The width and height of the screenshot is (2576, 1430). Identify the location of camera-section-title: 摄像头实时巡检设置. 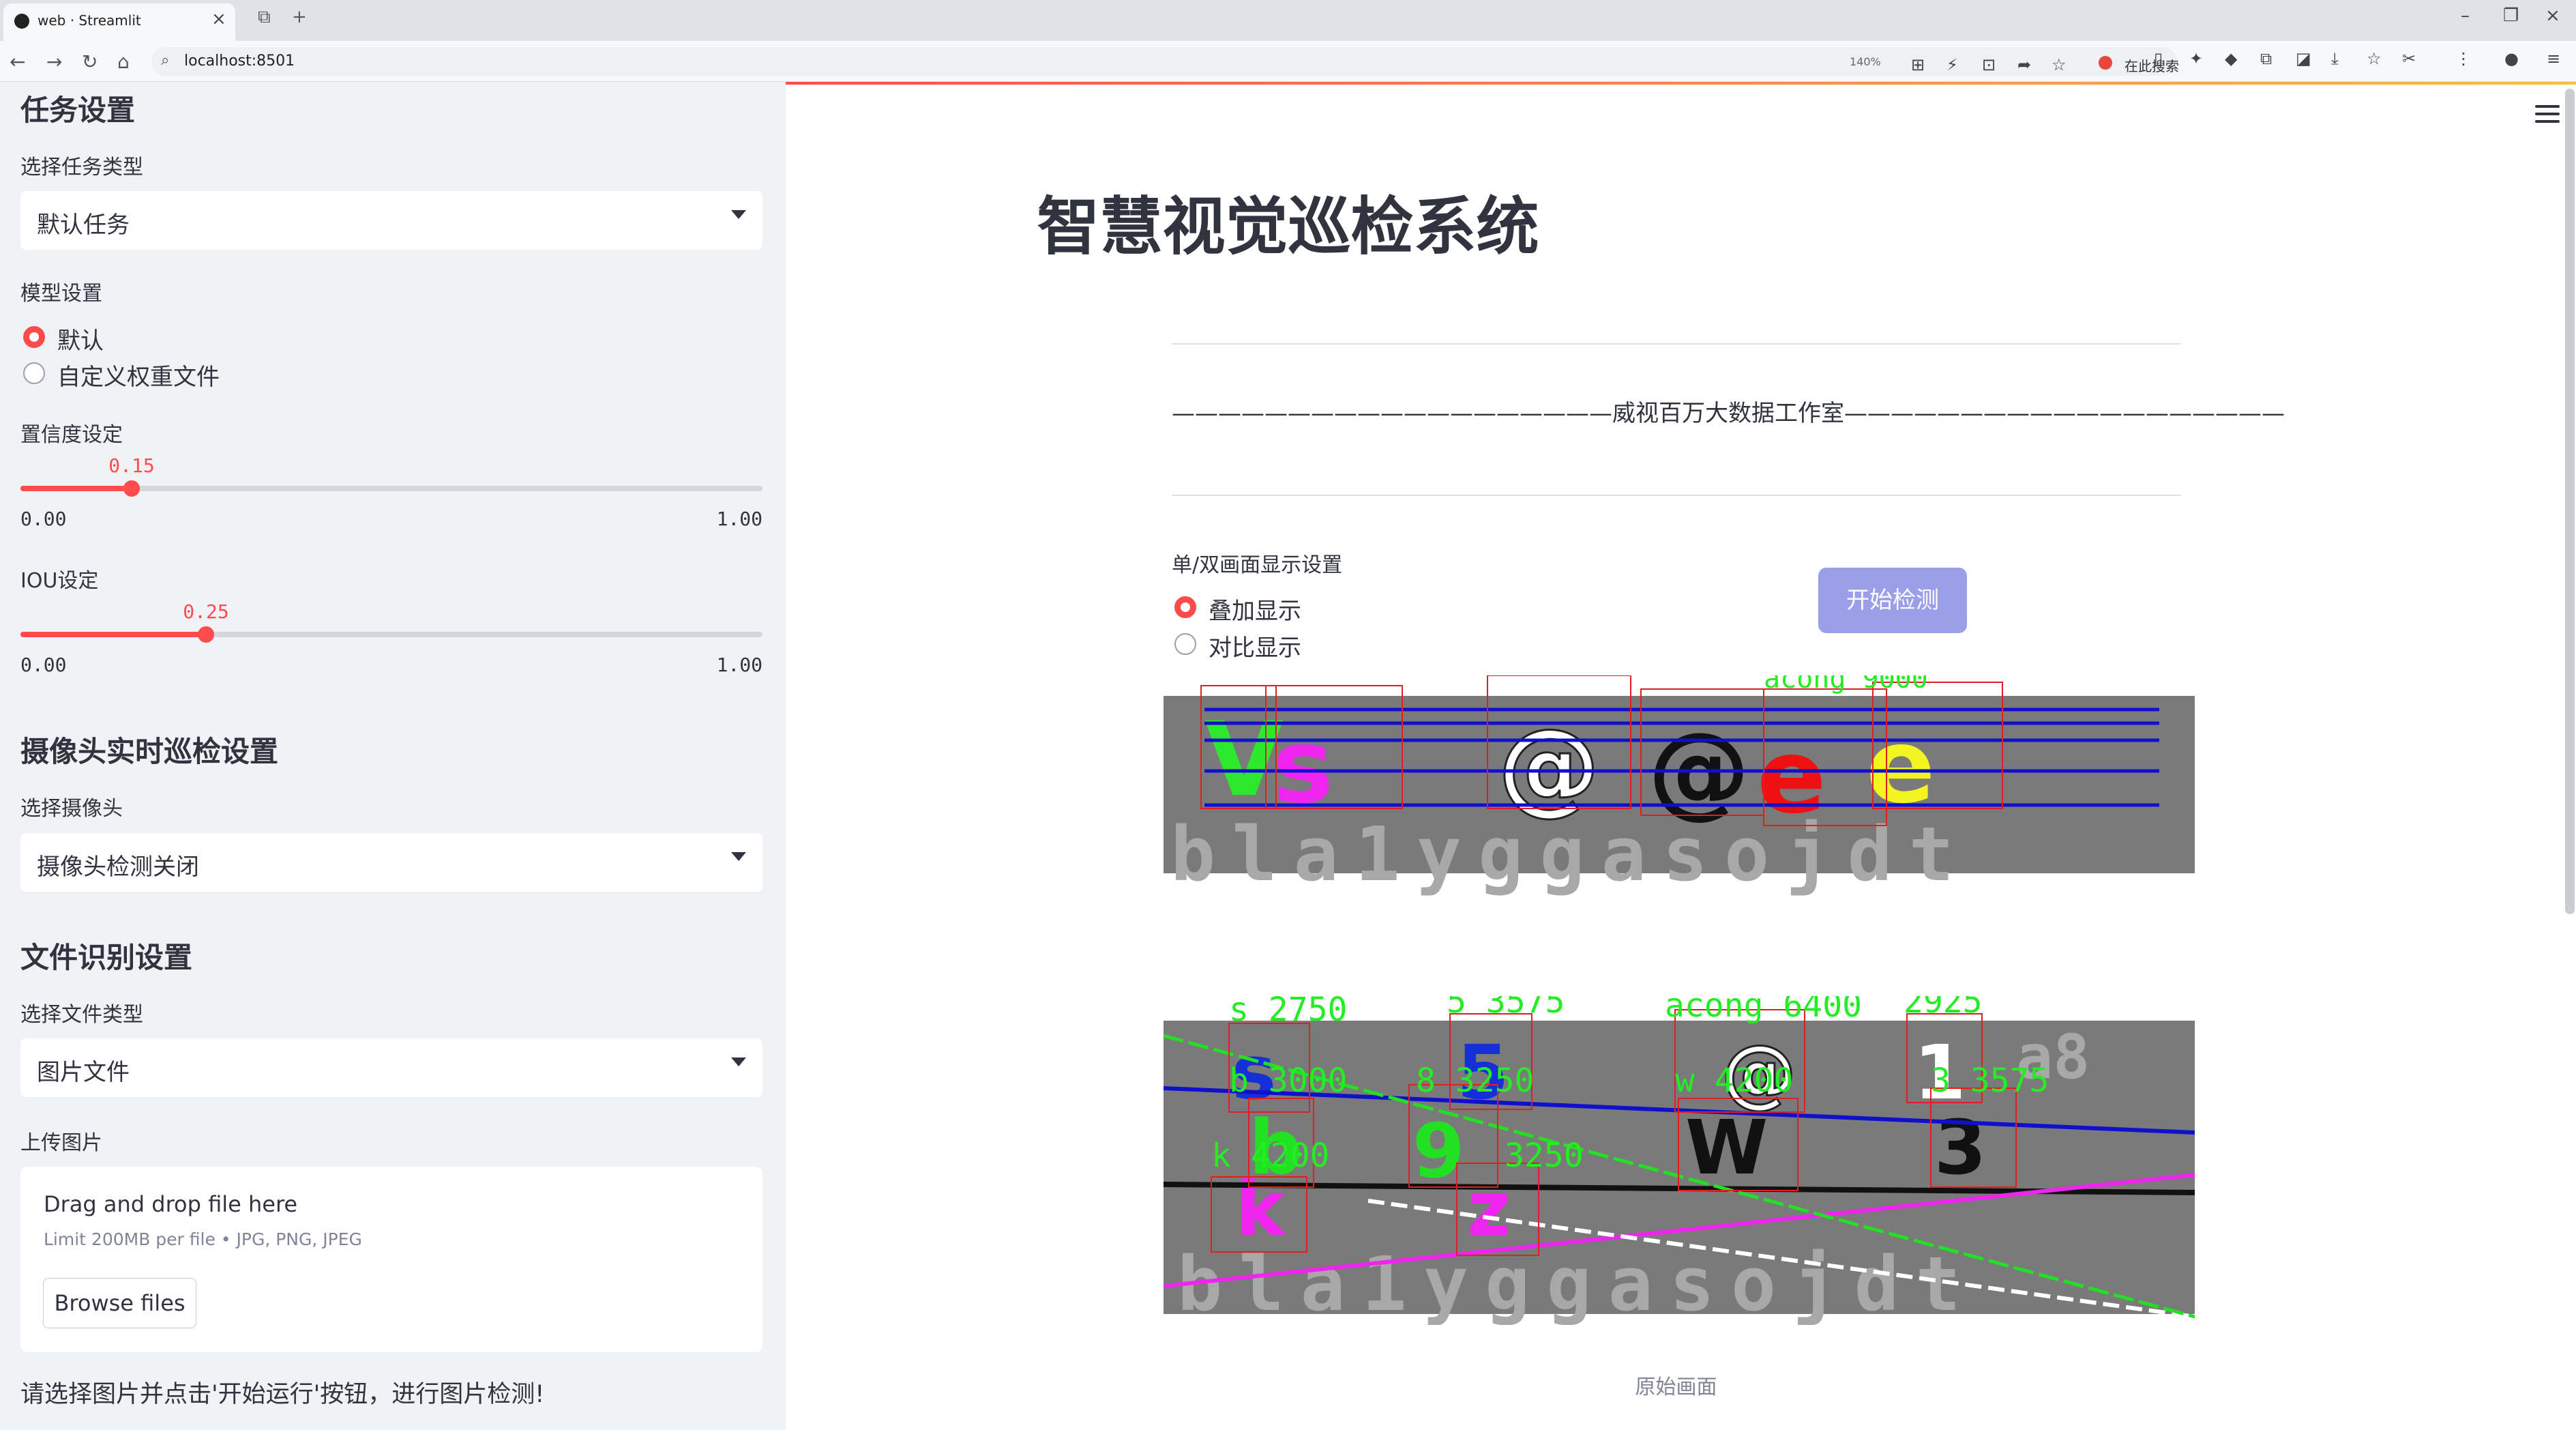
(149, 751).